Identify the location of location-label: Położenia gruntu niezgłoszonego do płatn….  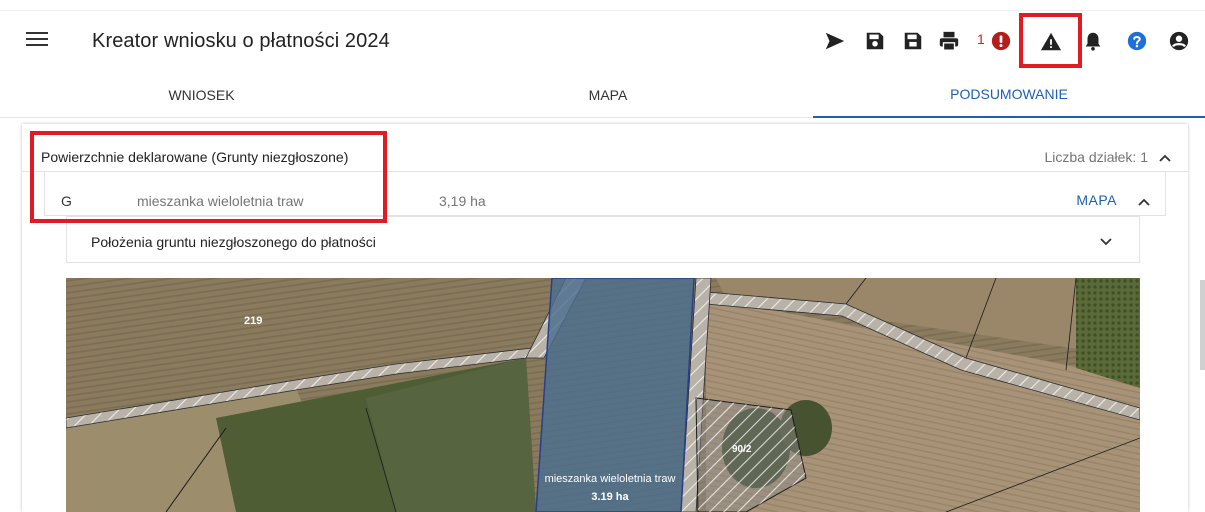
(233, 242).